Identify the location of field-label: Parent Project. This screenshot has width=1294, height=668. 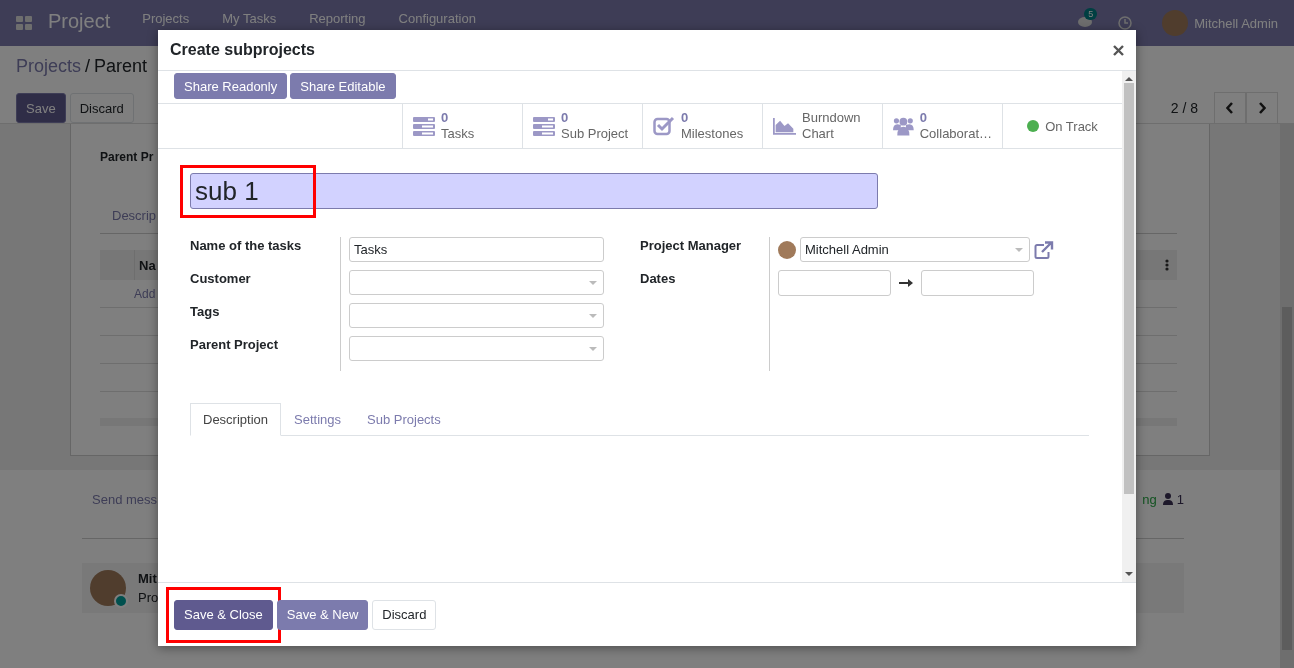
(235, 346).